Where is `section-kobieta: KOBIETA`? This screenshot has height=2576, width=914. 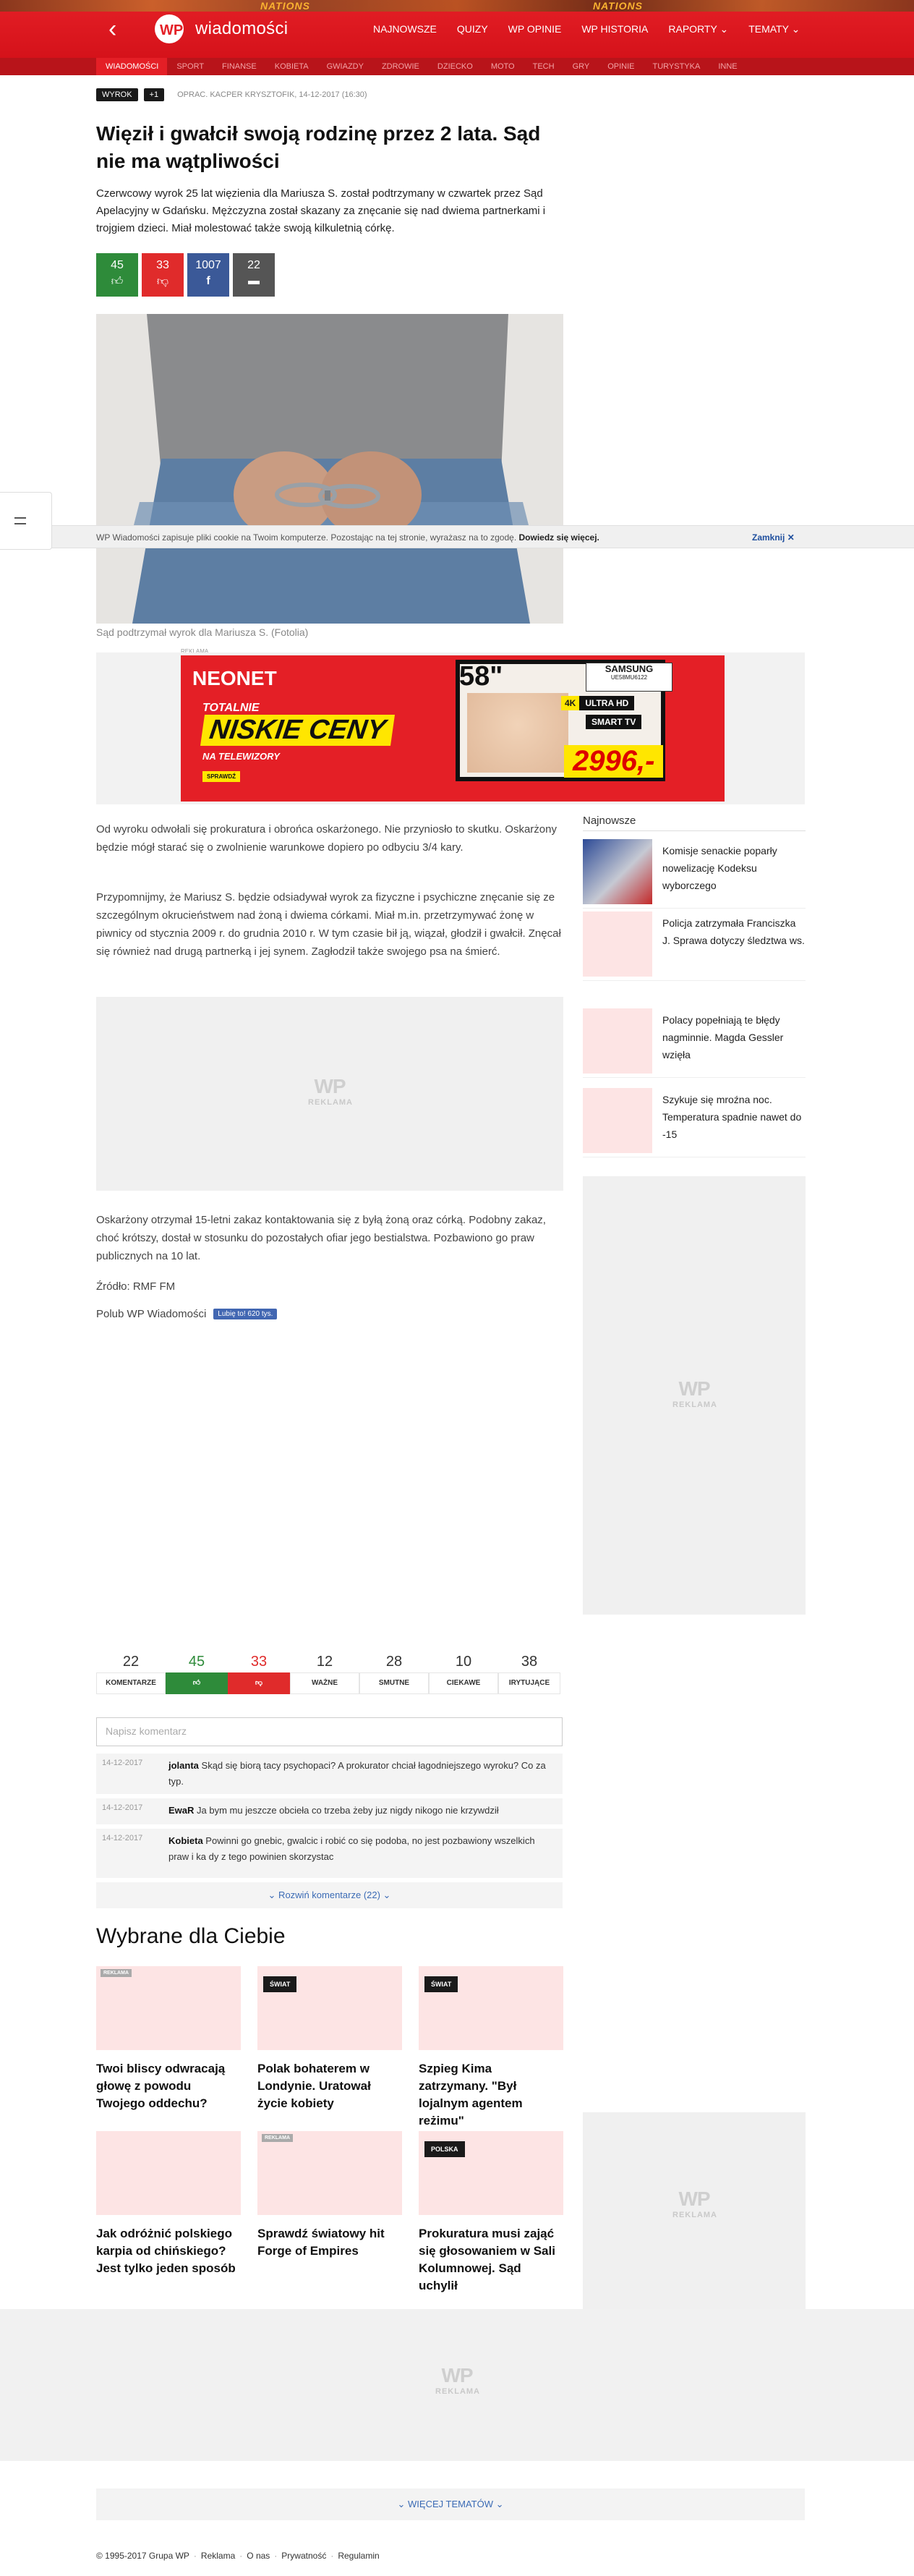 section-kobieta: KOBIETA is located at coordinates (291, 66).